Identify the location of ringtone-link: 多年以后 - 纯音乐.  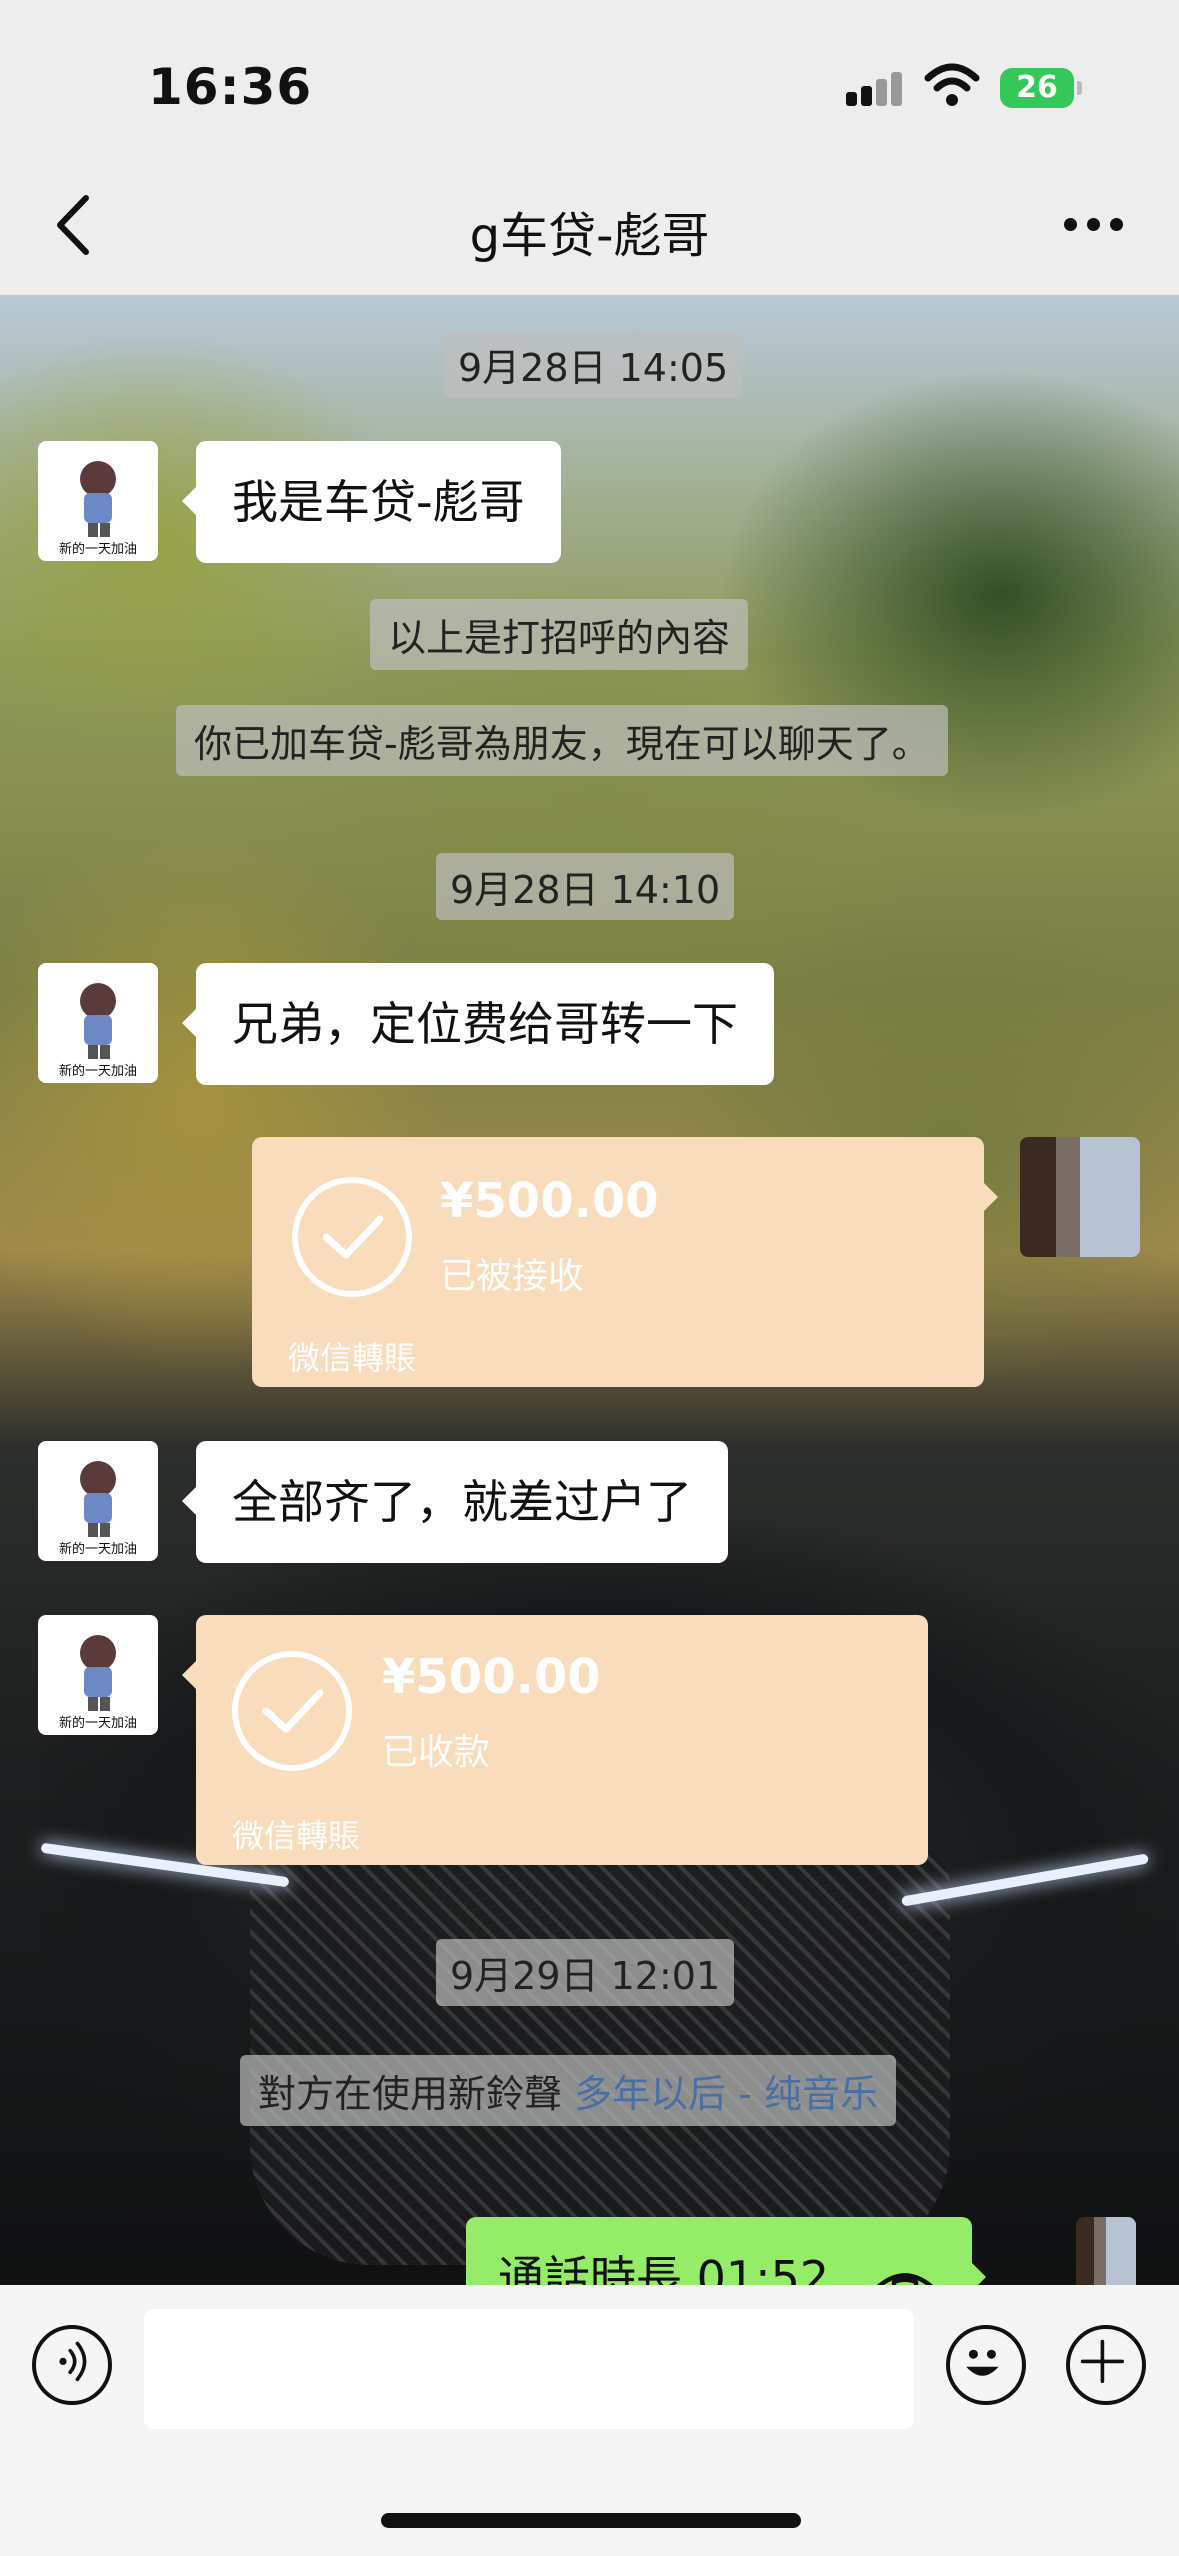
(726, 2094).